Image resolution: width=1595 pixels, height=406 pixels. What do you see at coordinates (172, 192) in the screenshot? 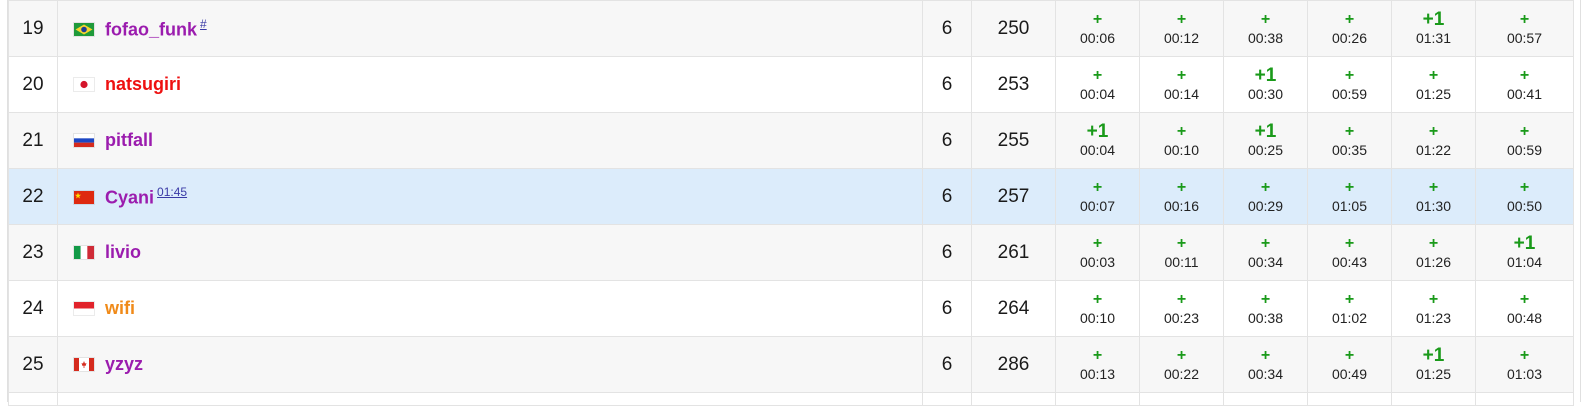
I see `participant-note-link: 01:45` at bounding box center [172, 192].